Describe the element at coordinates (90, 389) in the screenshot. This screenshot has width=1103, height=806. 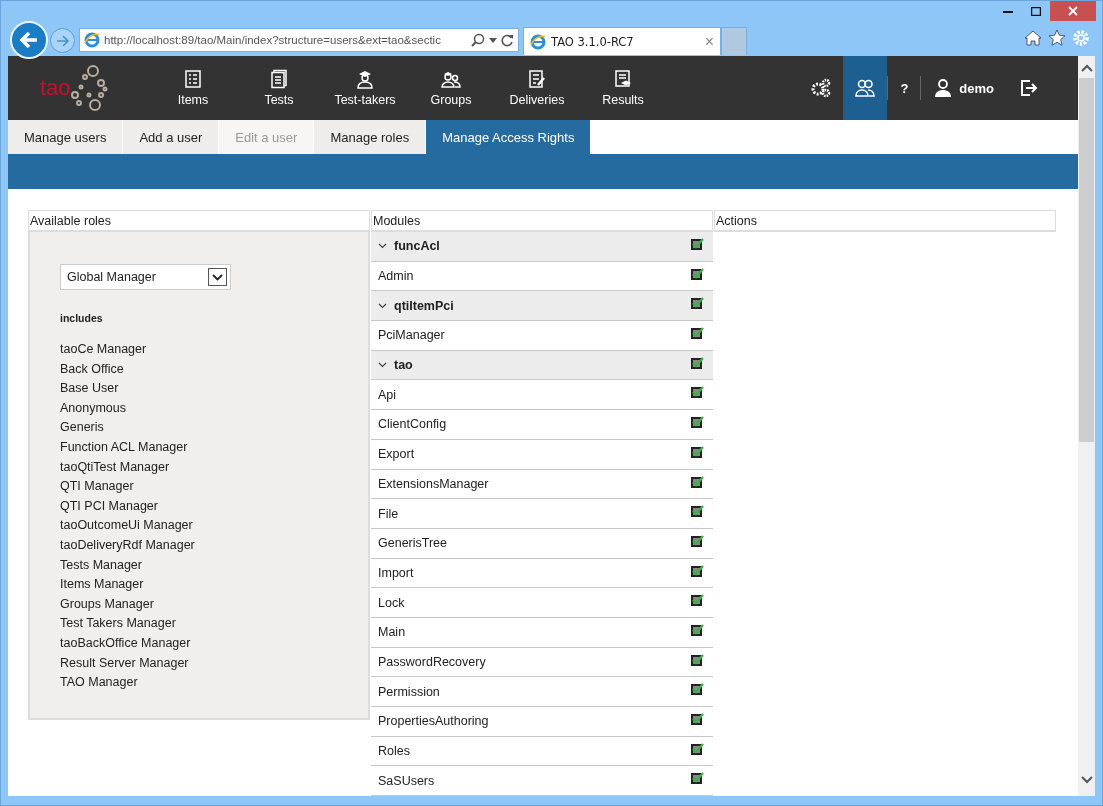
I see `role-item: Base User` at that location.